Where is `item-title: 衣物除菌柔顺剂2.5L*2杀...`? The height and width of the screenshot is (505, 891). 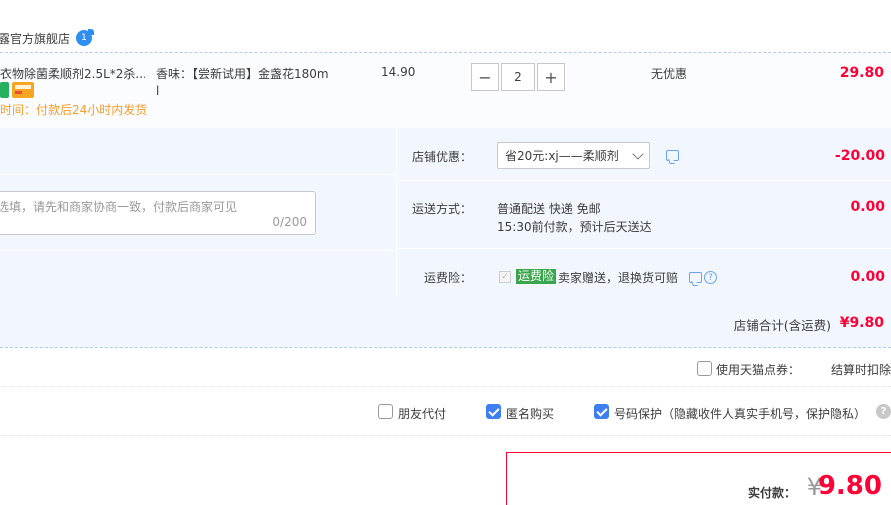 item-title: 衣物除菌柔顺剂2.5L*2杀... is located at coordinates (72, 73).